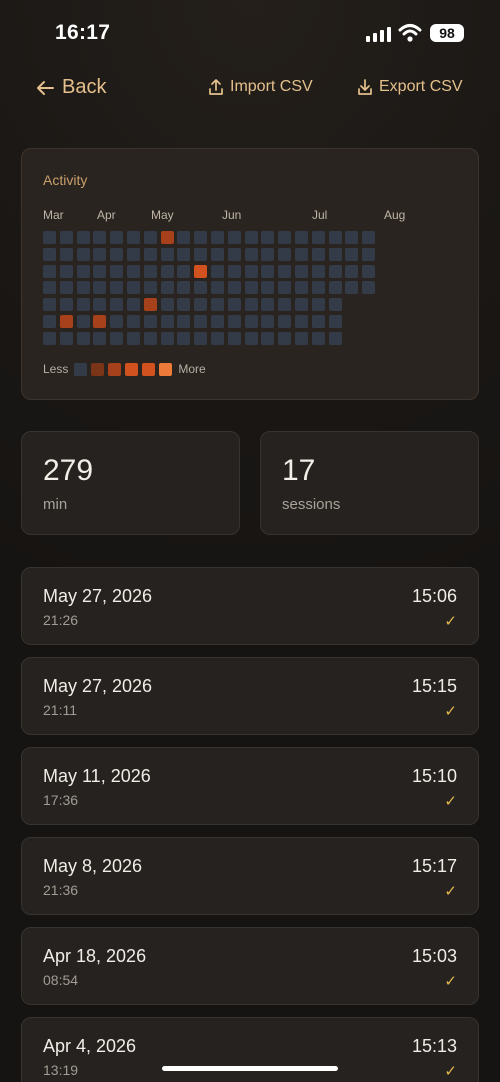 Image resolution: width=500 pixels, height=1082 pixels. What do you see at coordinates (65, 180) in the screenshot?
I see `activity-title: Activity` at bounding box center [65, 180].